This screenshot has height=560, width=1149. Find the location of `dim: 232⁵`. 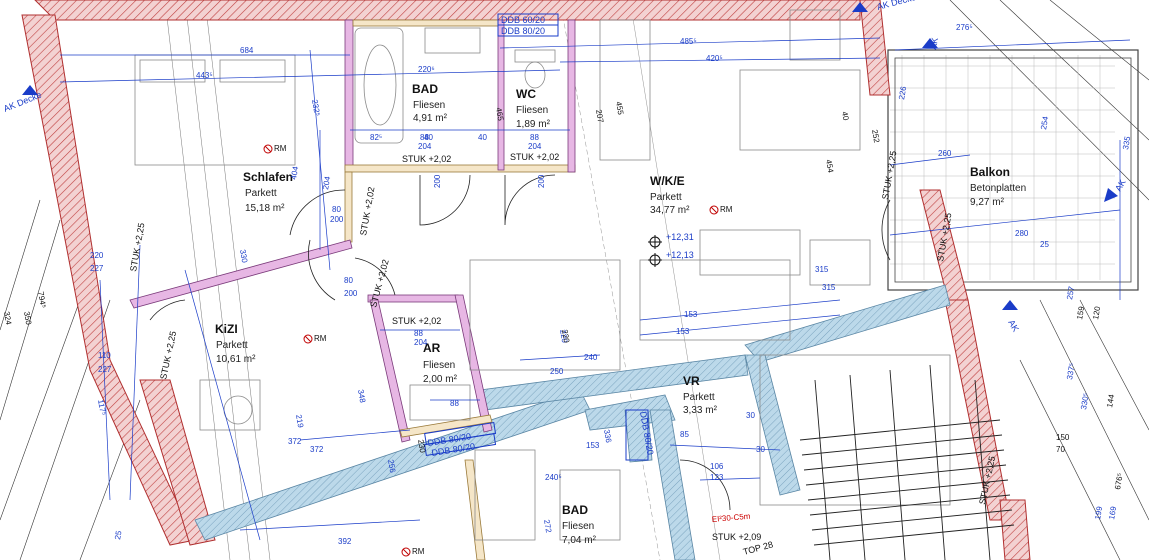

dim: 232⁵ is located at coordinates (316, 108).